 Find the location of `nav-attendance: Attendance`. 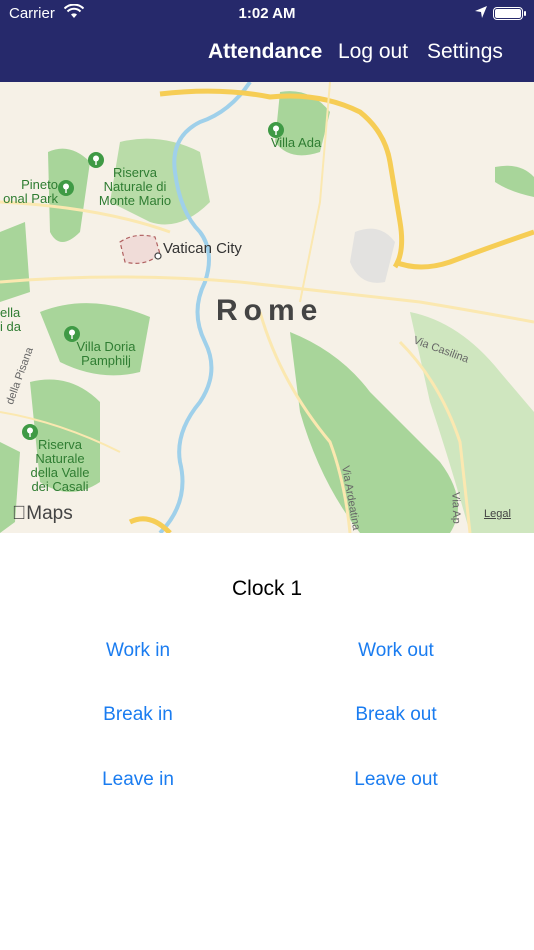

nav-attendance: Attendance is located at coordinates (265, 52).